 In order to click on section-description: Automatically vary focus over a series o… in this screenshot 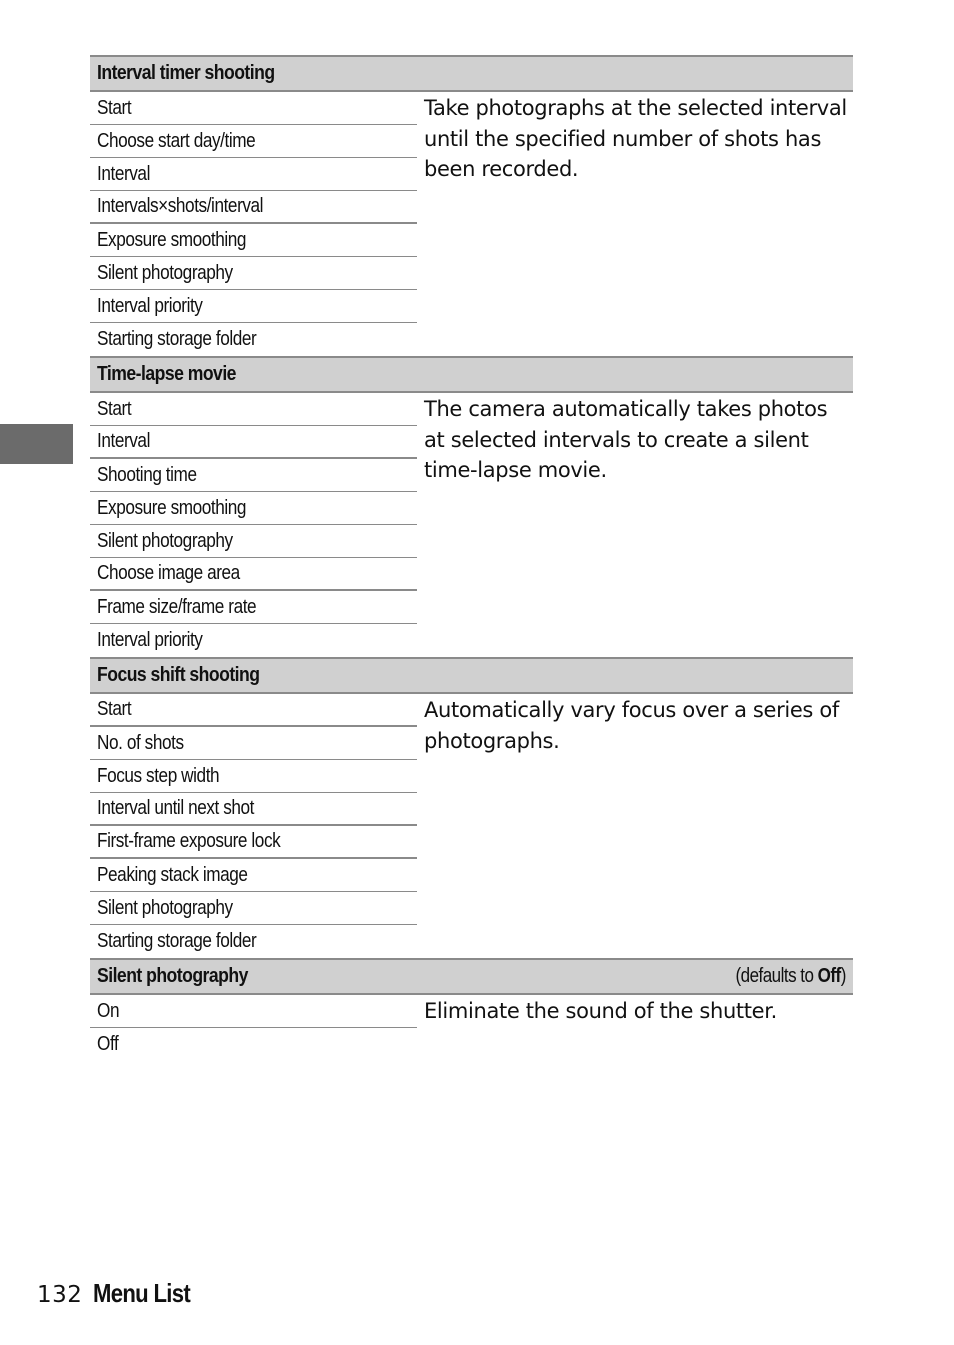, I will do `click(631, 725)`.